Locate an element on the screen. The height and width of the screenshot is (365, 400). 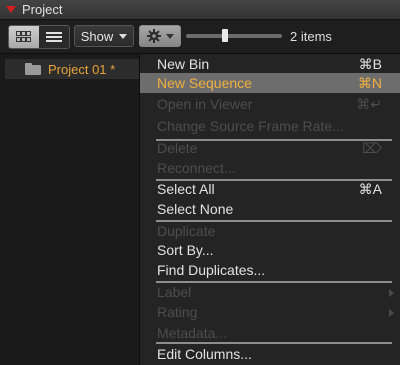
menu-item-delete: Delete ⌦ is located at coordinates (270, 148).